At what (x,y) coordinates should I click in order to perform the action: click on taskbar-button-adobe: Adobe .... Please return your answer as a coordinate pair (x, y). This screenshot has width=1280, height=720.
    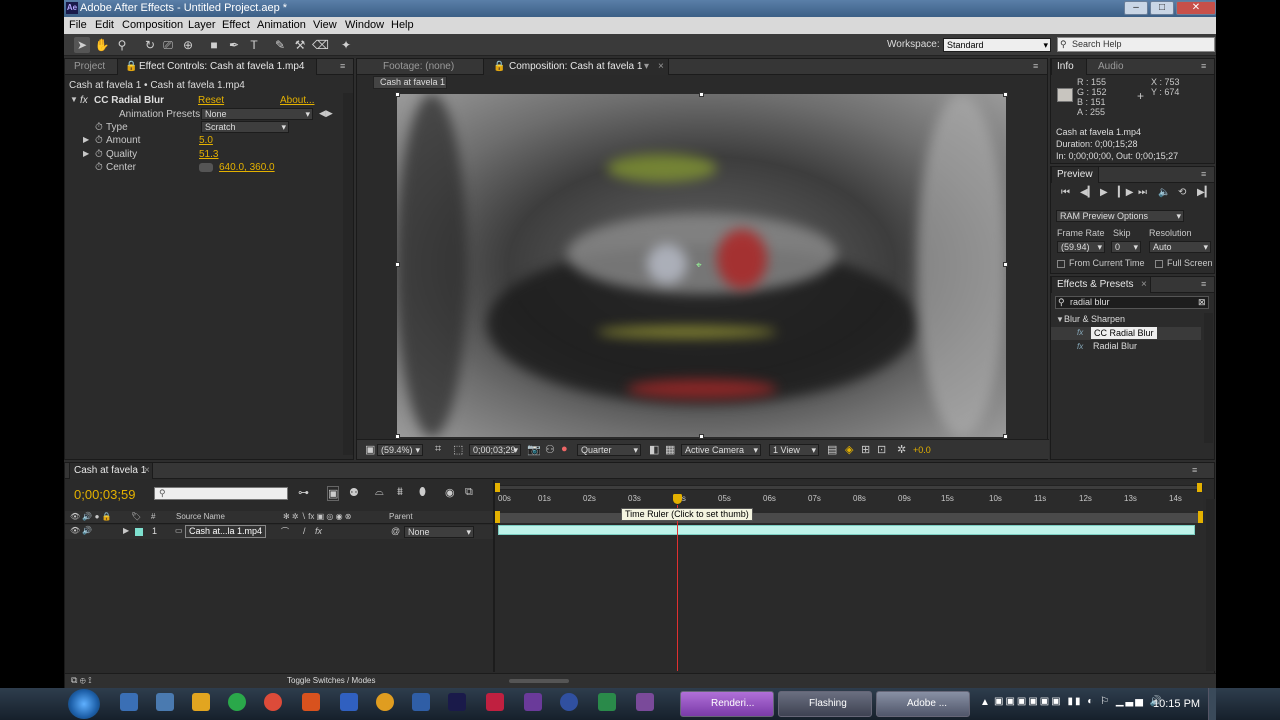
    Looking at the image, I should click on (923, 704).